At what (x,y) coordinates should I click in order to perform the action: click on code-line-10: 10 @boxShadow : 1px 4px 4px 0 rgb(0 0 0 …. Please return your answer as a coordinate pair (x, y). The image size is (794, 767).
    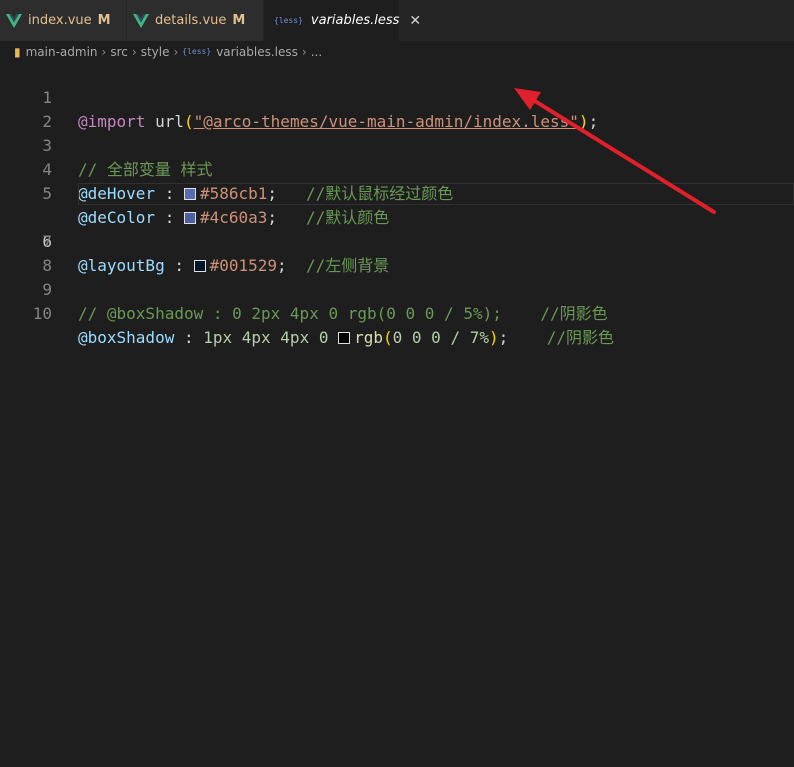
    Looking at the image, I should click on (397, 312).